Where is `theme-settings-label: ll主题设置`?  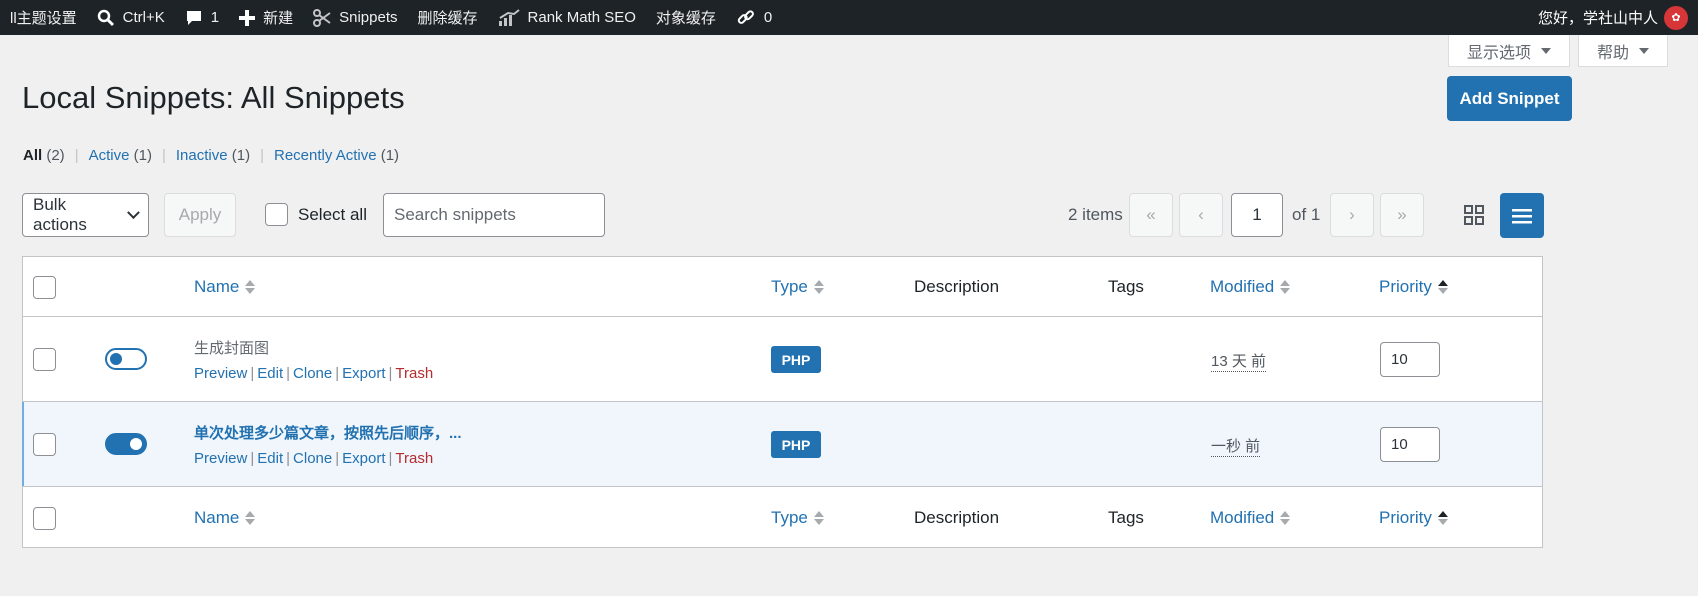
theme-settings-label: ll主题设置 is located at coordinates (43, 18).